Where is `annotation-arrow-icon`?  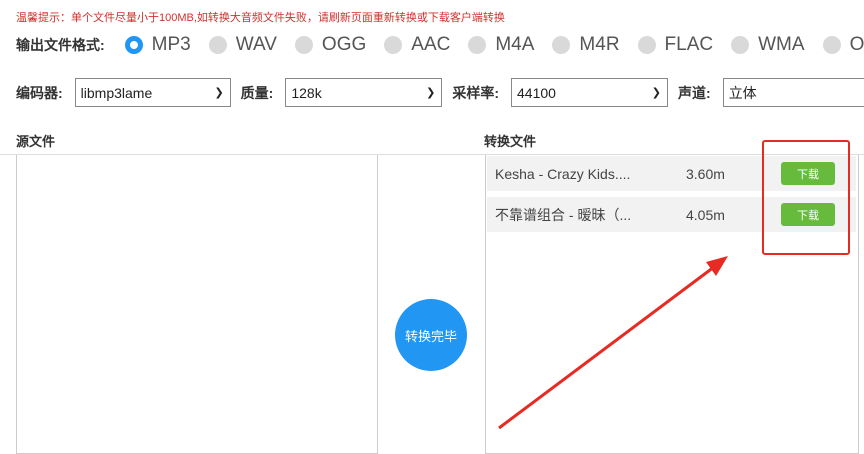
annotation-arrow-icon is located at coordinates (613, 343).